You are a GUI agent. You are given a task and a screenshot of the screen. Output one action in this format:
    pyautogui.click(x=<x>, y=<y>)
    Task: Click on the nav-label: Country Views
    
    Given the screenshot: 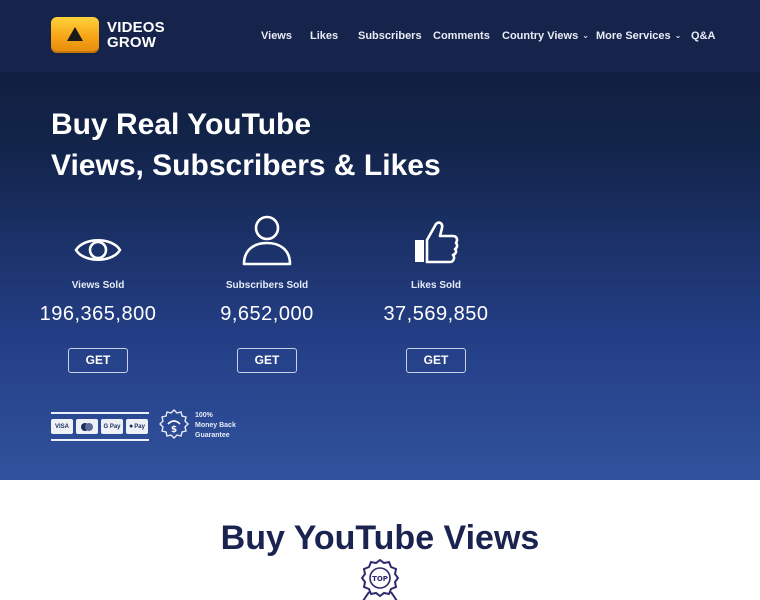 What is the action you would take?
    pyautogui.click(x=540, y=36)
    